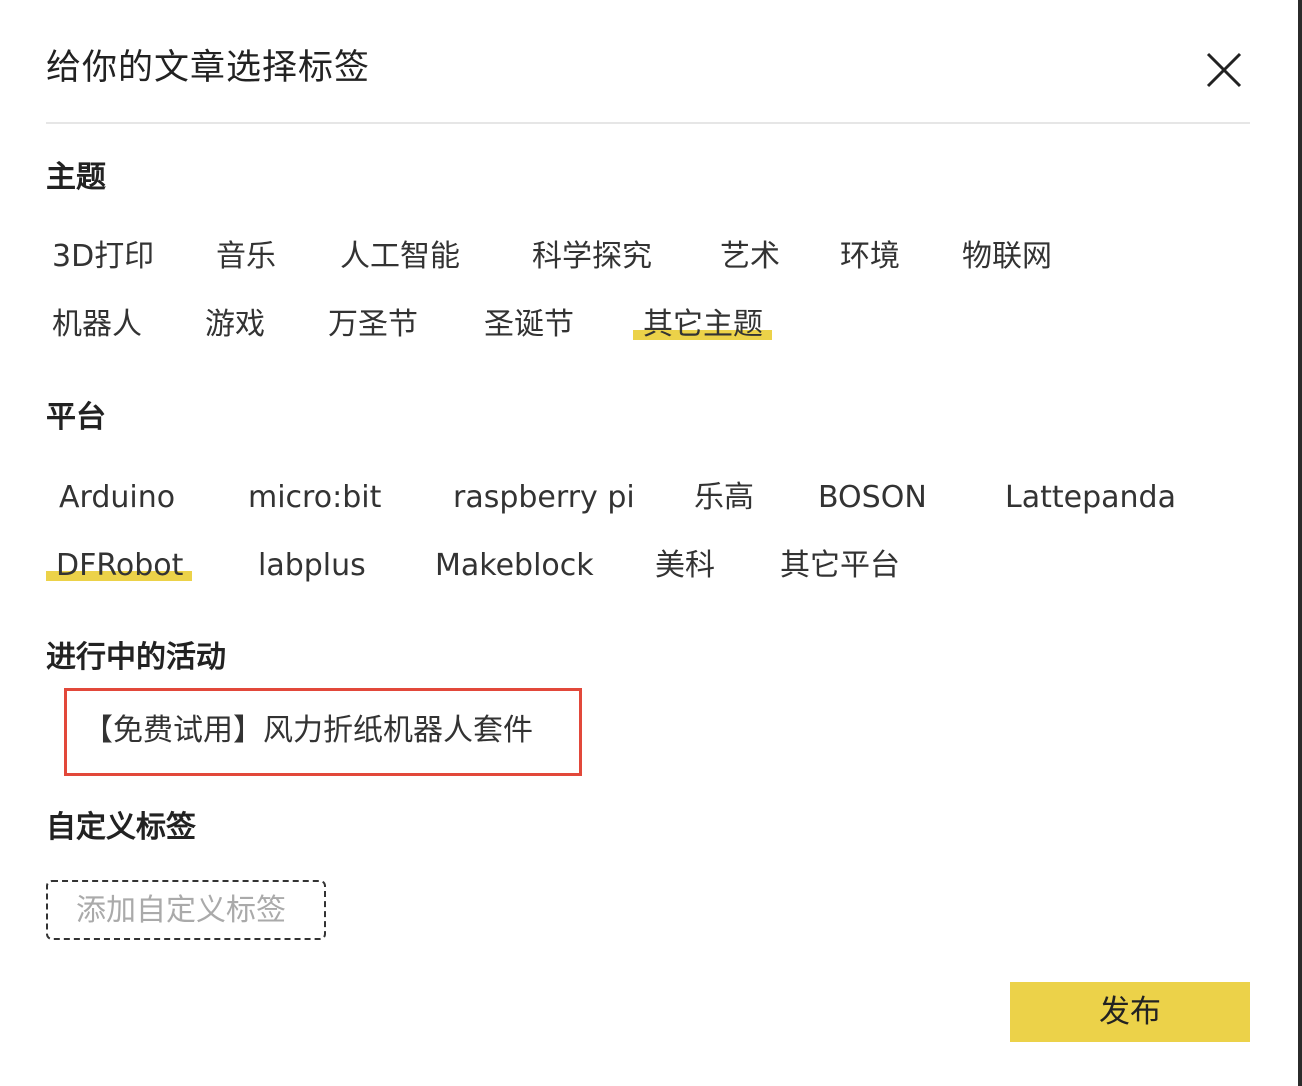  Describe the element at coordinates (1130, 1012) in the screenshot. I see `publish-button: 发布` at that location.